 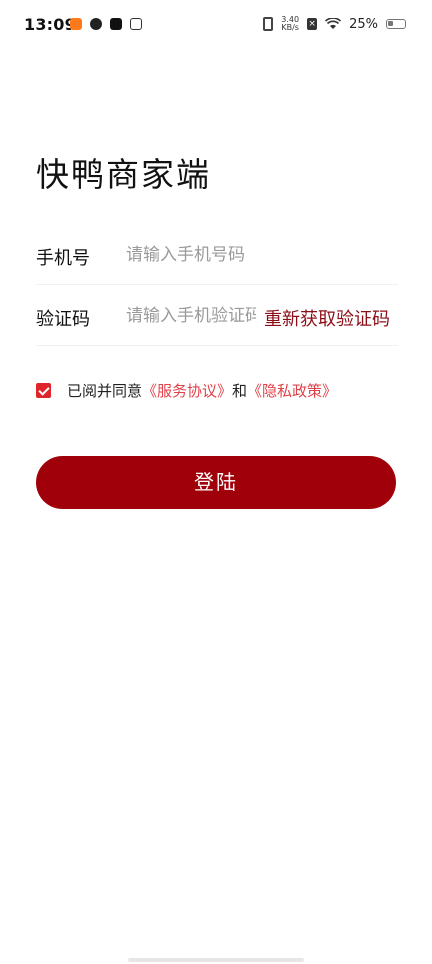 I want to click on network-speed-unit: KB/s, so click(x=290, y=27).